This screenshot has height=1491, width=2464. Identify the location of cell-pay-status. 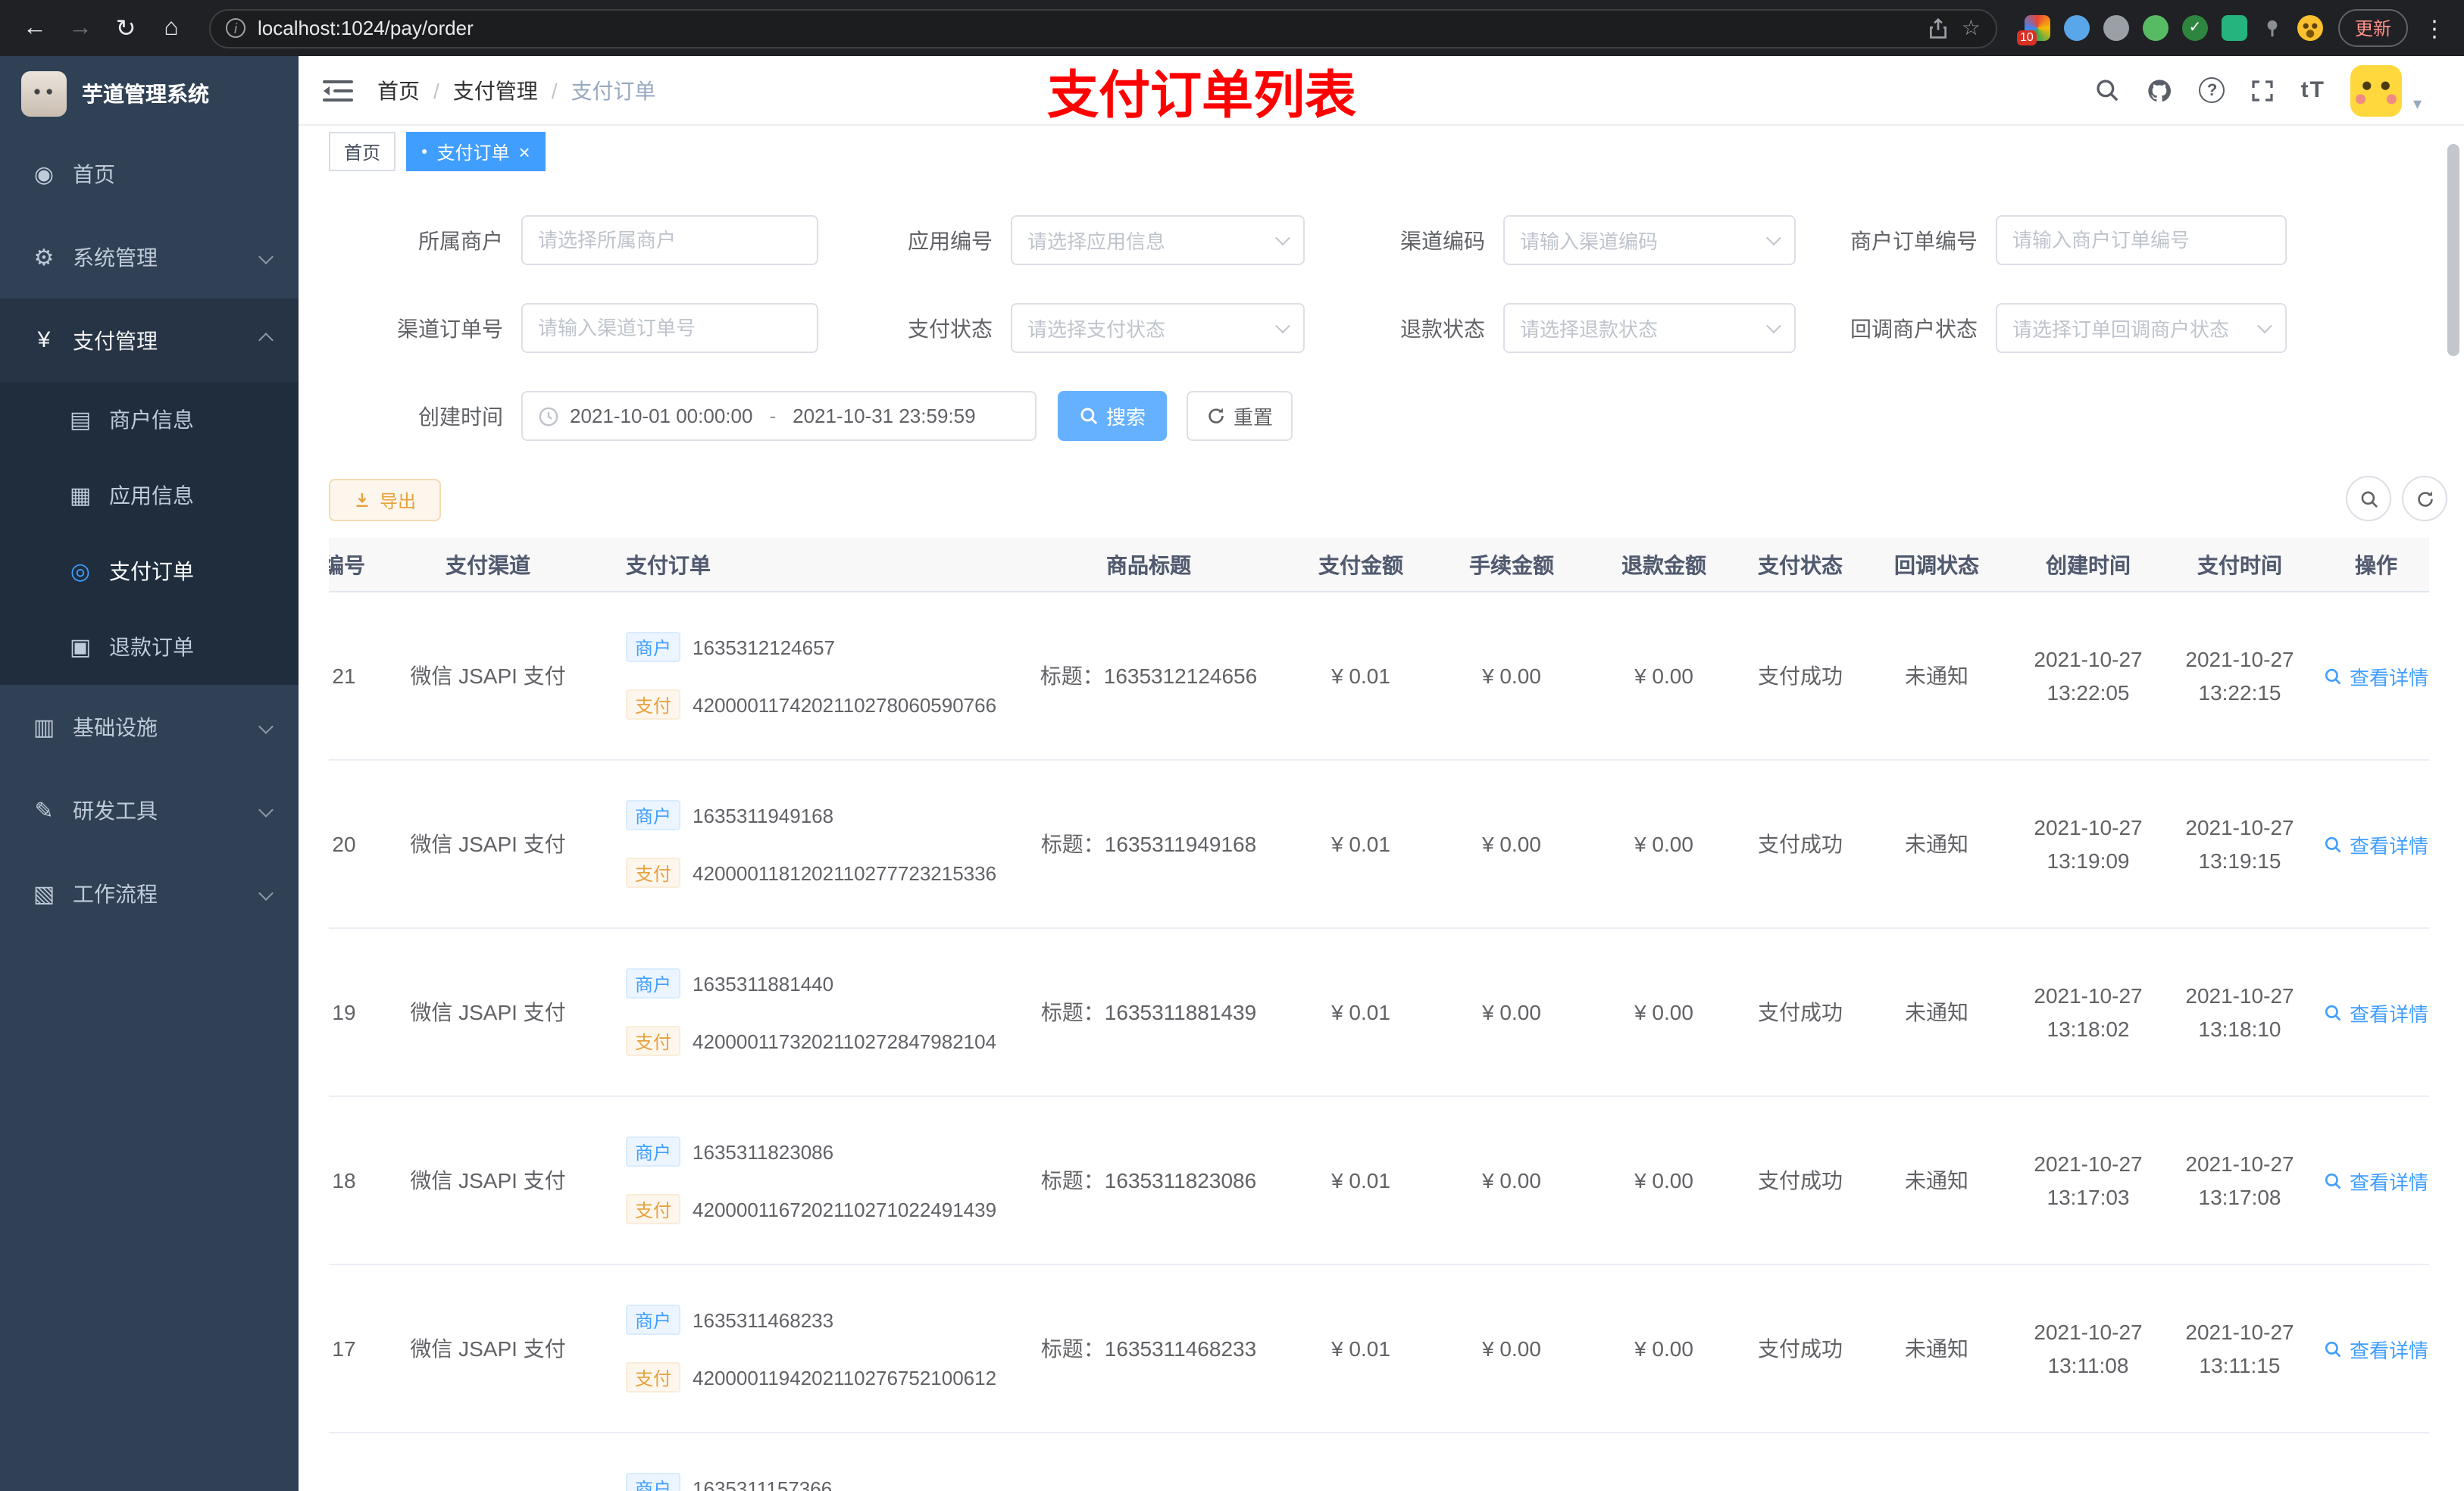
(1800, 1462).